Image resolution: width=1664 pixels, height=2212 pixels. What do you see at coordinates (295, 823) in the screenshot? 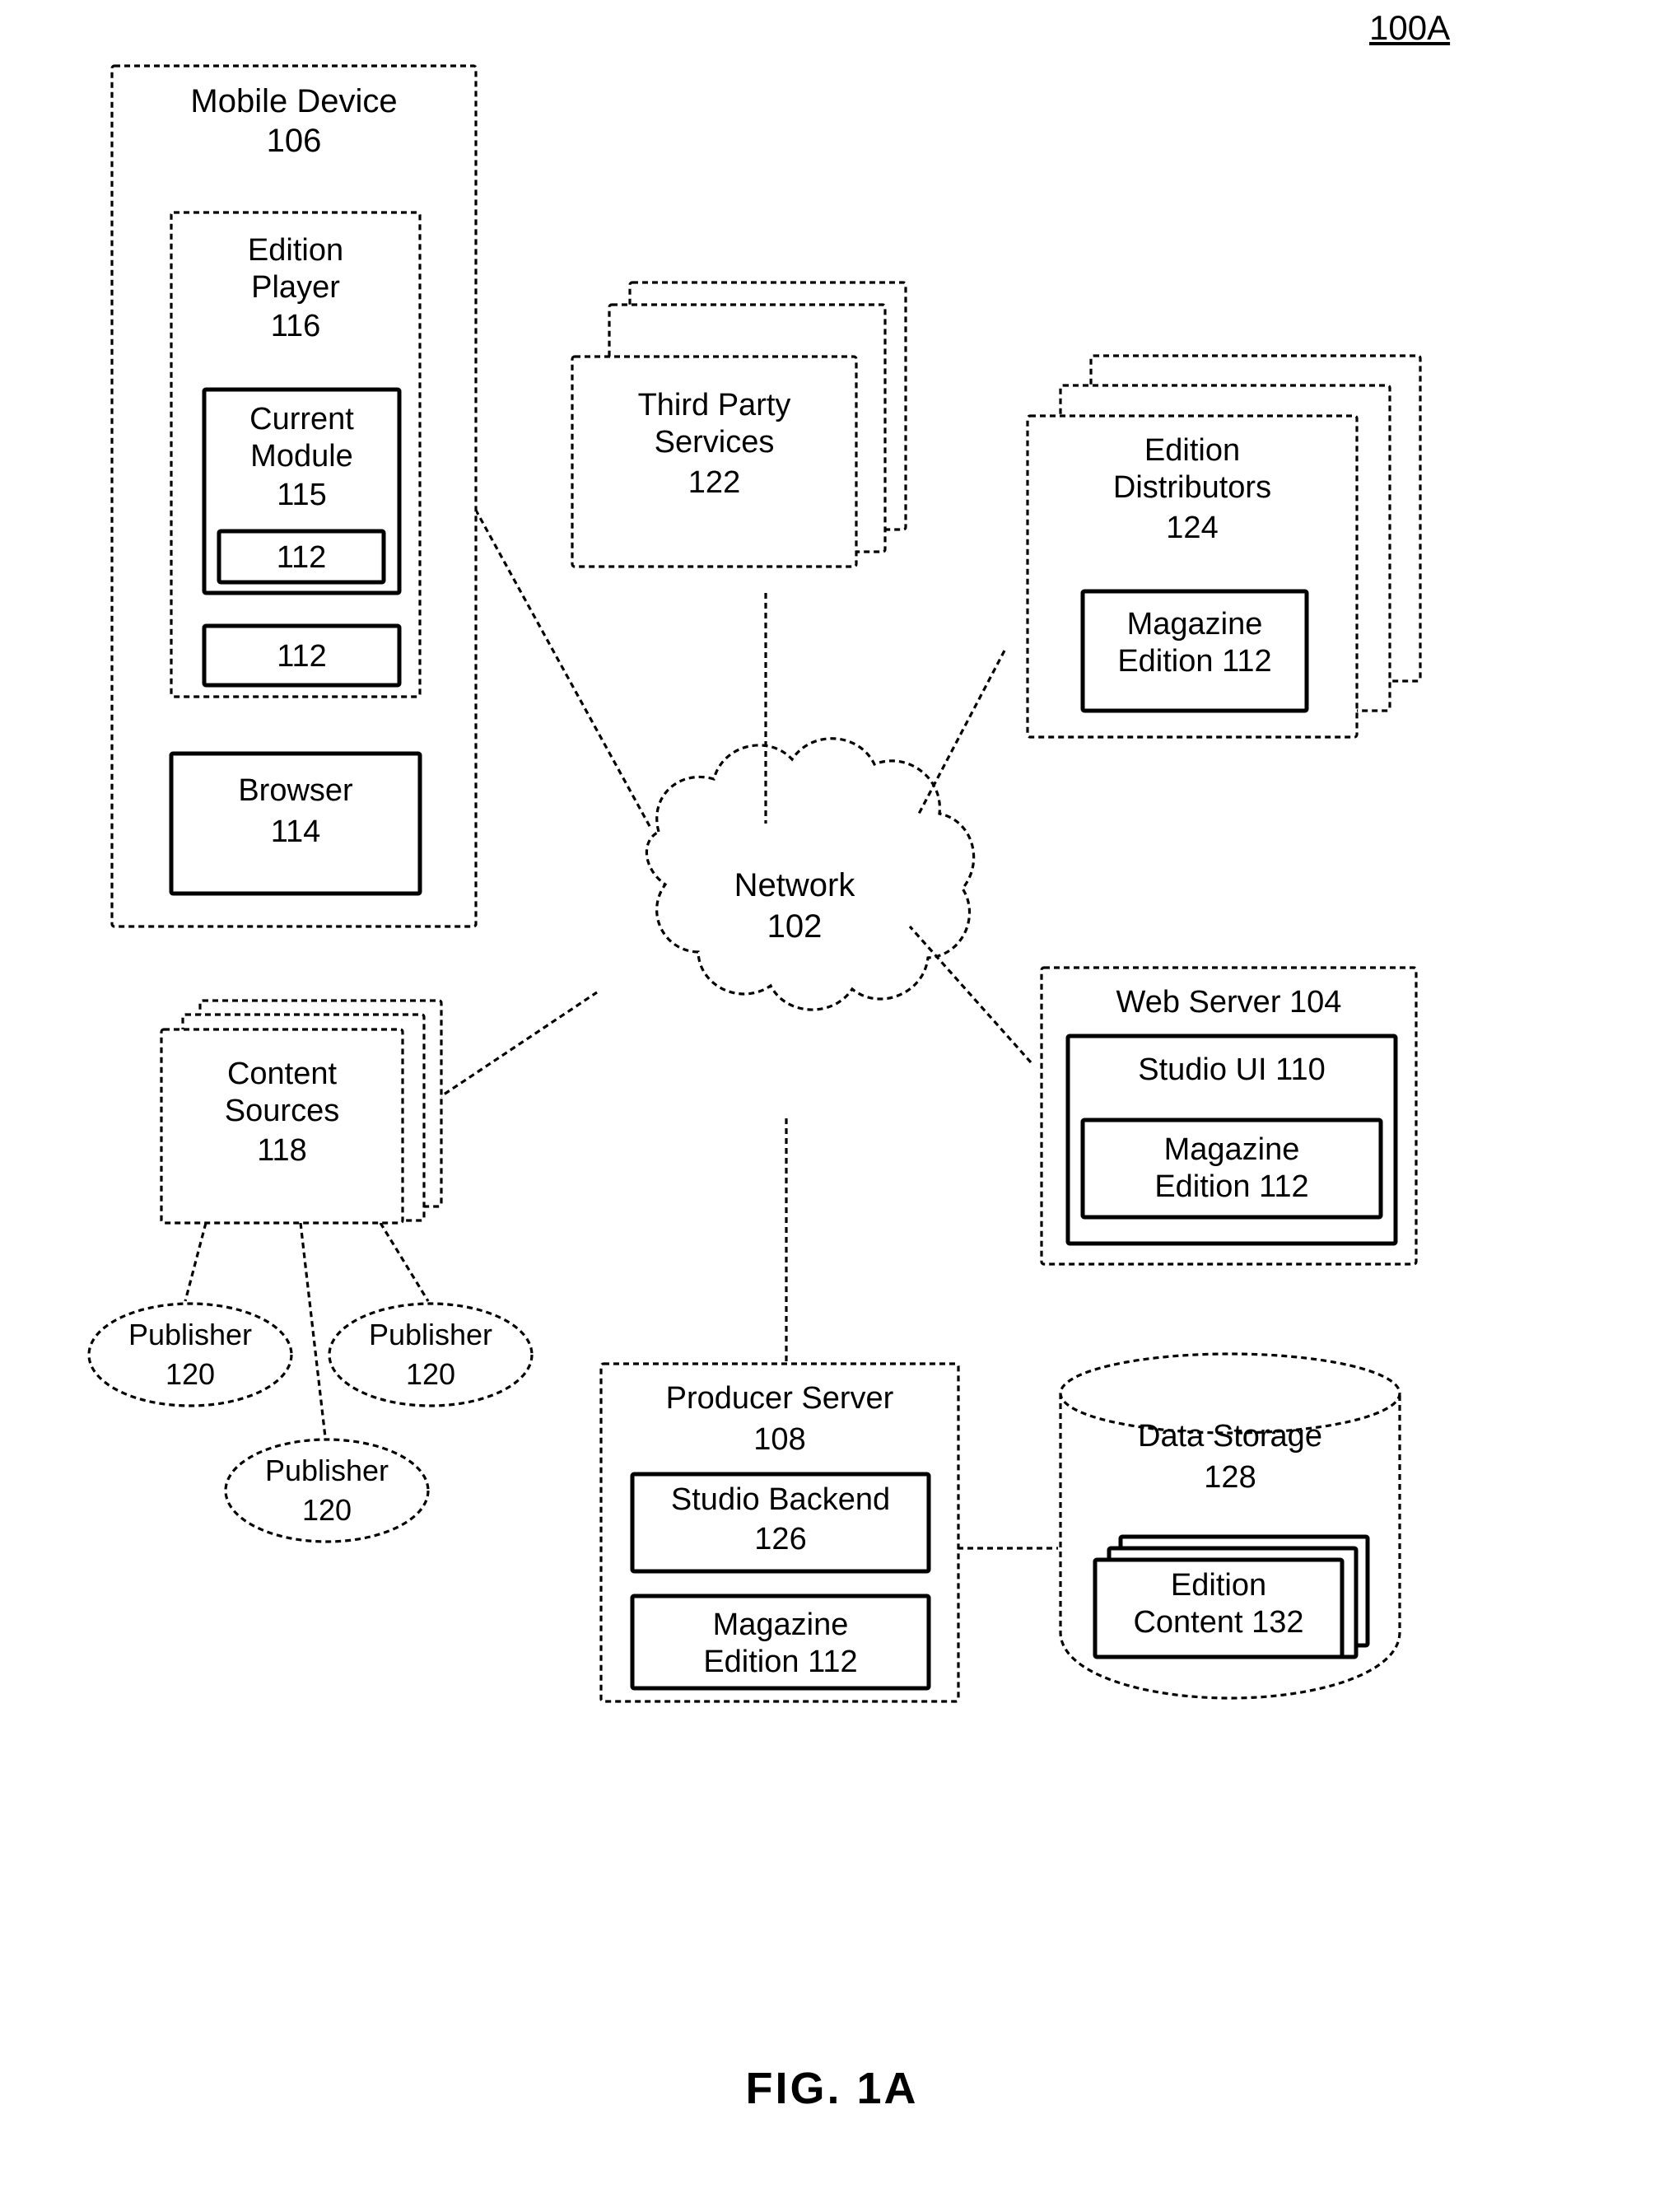
I see `browser-box` at bounding box center [295, 823].